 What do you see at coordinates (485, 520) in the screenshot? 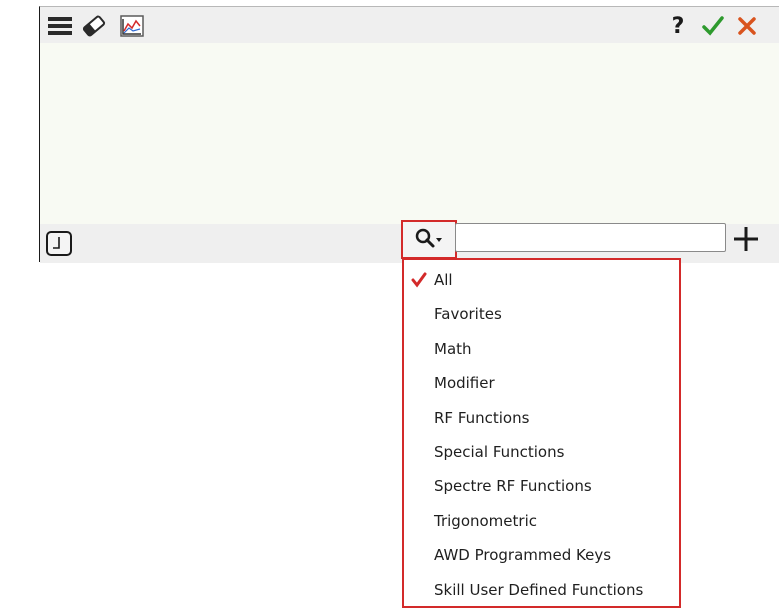
I see `menu-item-label: Trigonometric` at bounding box center [485, 520].